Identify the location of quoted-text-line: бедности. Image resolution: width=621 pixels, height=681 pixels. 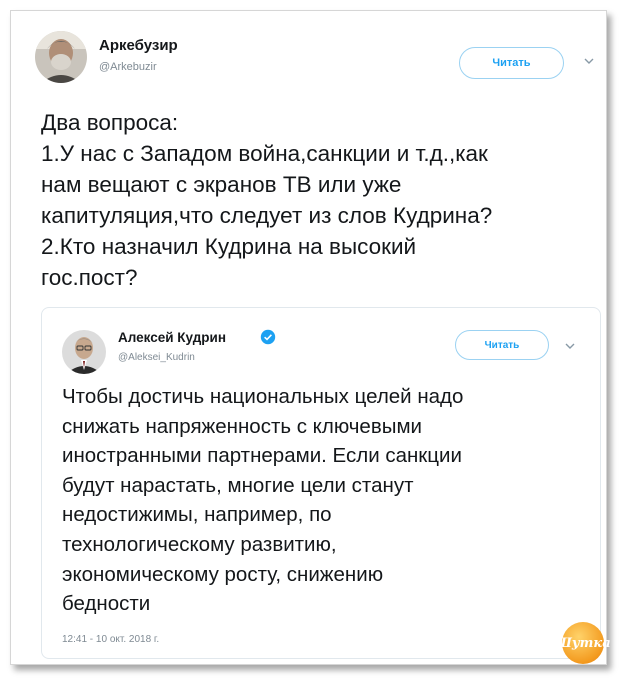
(106, 604).